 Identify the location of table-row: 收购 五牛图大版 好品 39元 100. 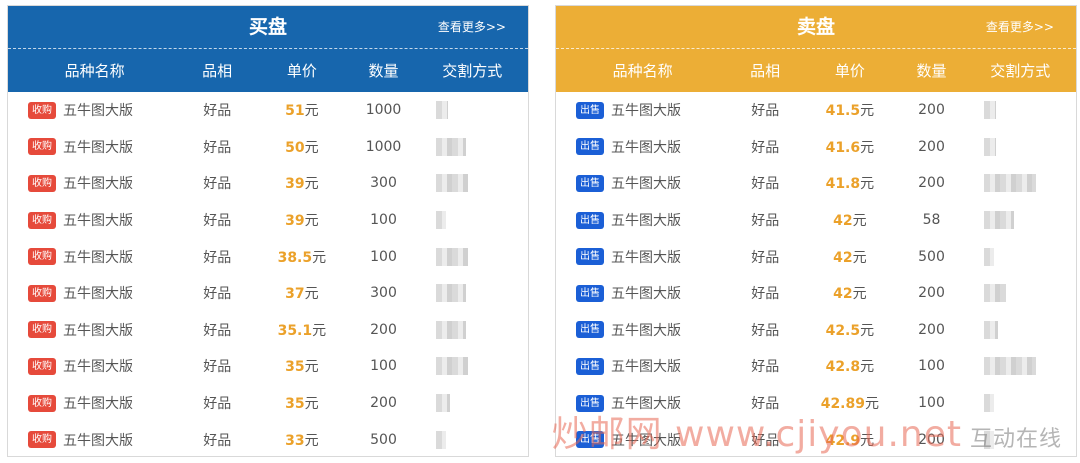
(268, 220).